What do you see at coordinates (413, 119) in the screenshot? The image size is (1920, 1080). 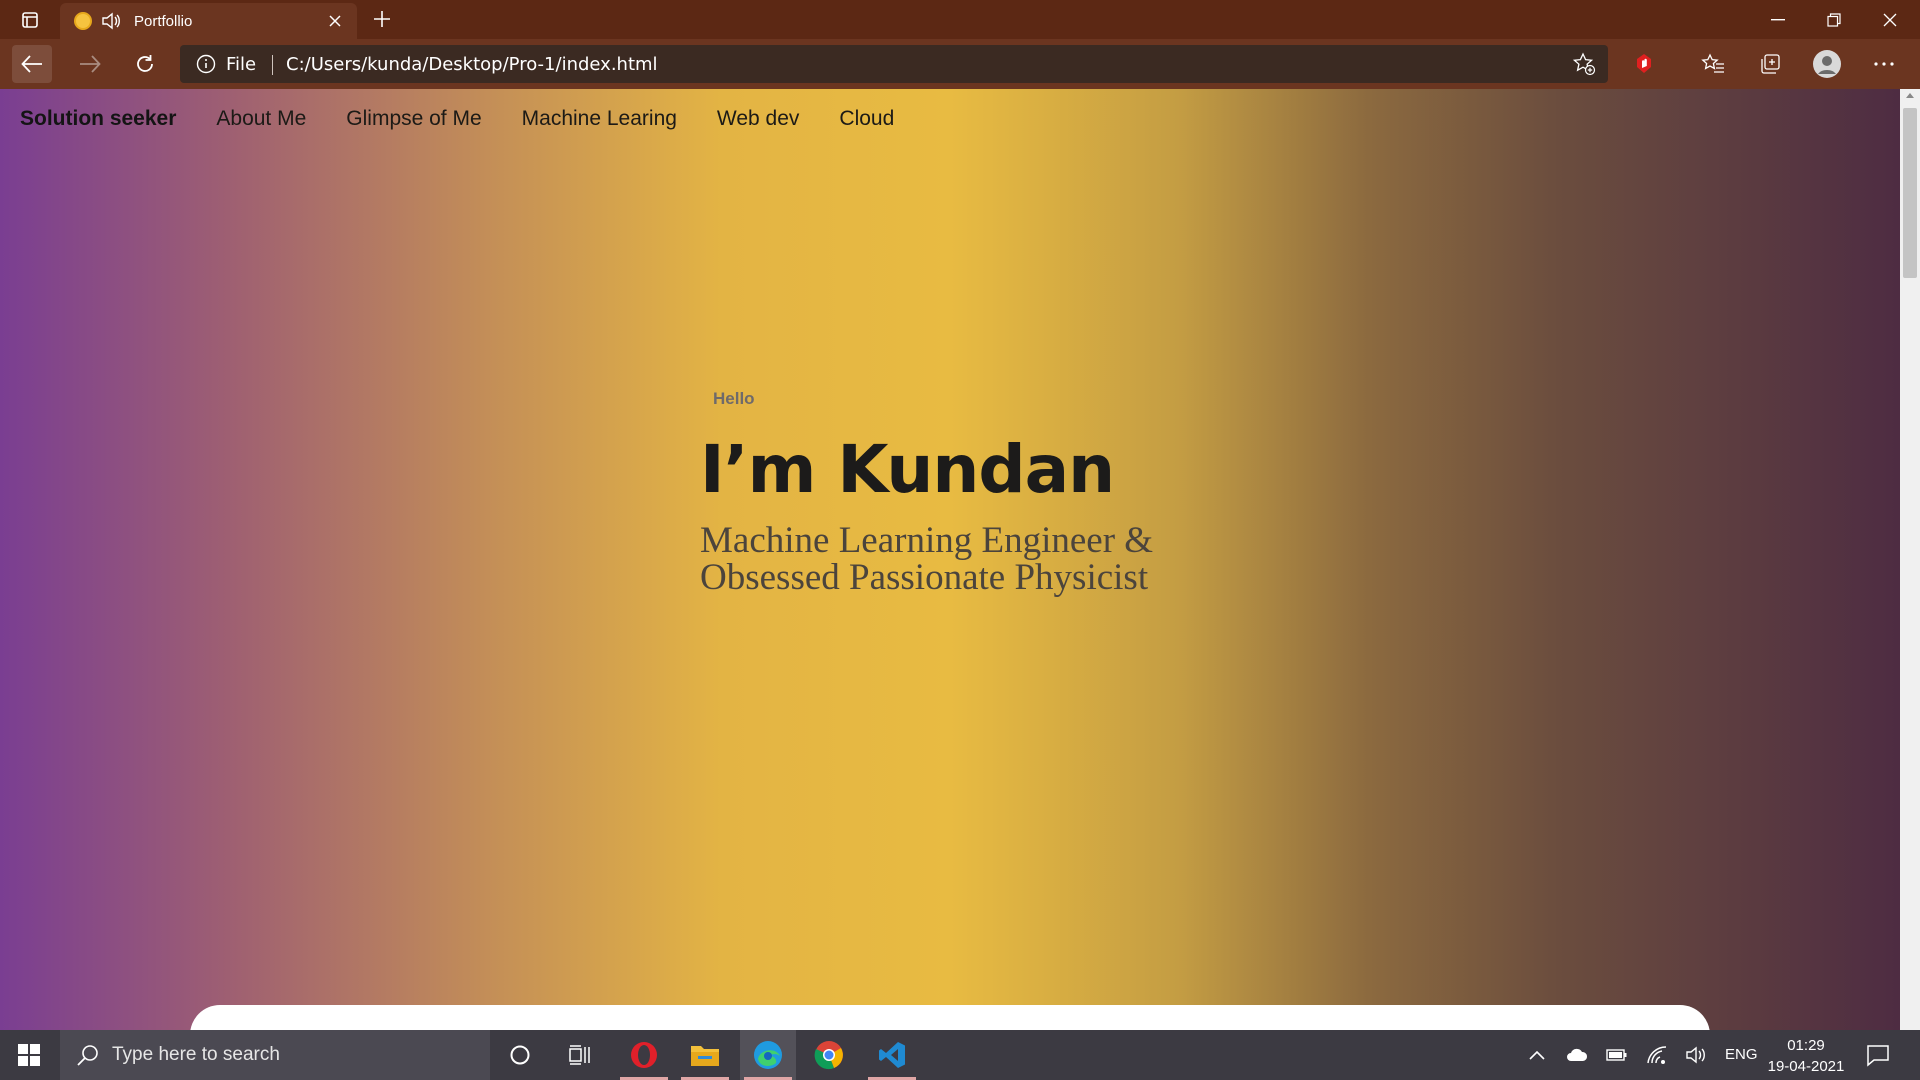 I see `nav-link-glimpse: Glimpse of Me` at bounding box center [413, 119].